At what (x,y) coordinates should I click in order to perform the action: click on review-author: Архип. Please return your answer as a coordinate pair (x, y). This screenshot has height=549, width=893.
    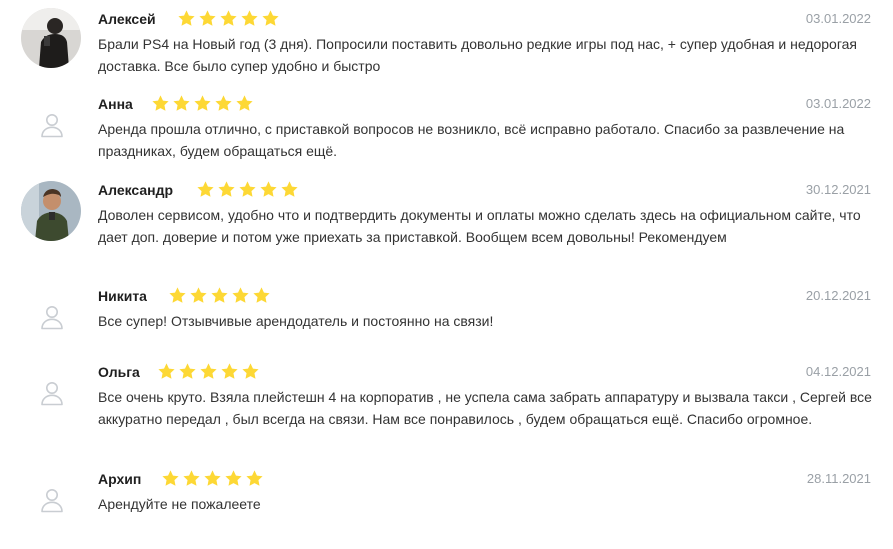
    Looking at the image, I should click on (120, 479).